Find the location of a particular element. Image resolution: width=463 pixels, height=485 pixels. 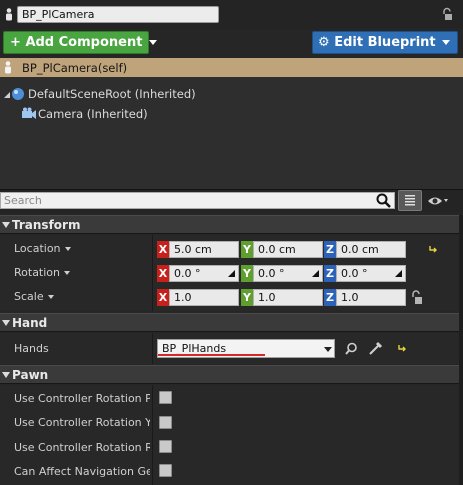

use-controller-rotation-pitch-label: Use Controller Rotation Pitc is located at coordinates (82, 398).